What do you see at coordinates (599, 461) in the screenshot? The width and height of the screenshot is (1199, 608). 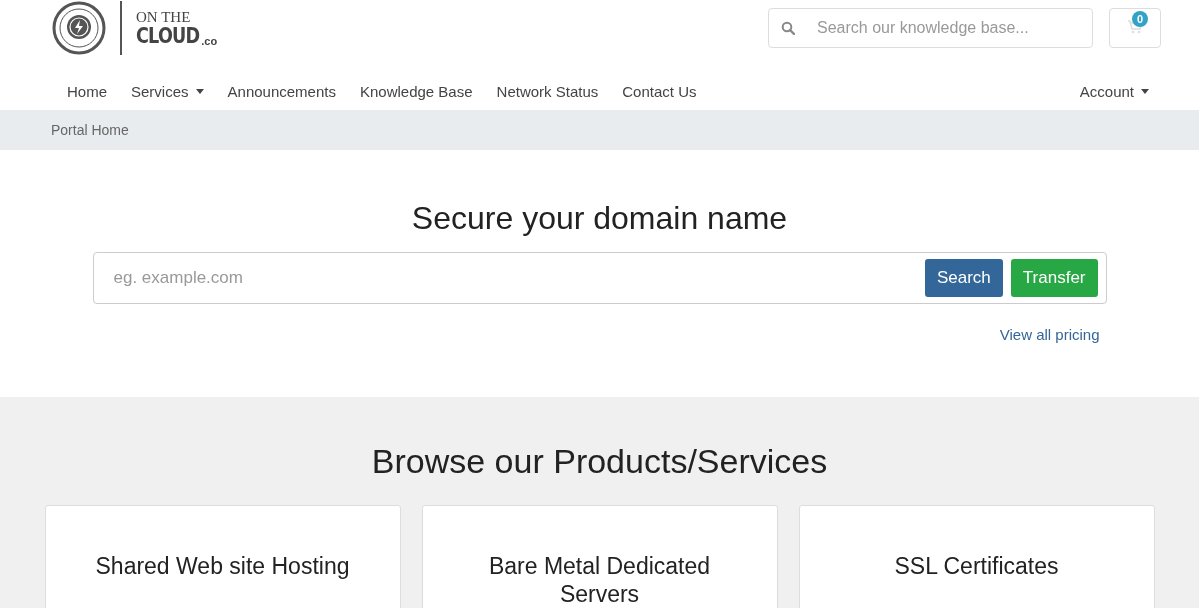 I see `products-heading: Browse our Products/Services` at bounding box center [599, 461].